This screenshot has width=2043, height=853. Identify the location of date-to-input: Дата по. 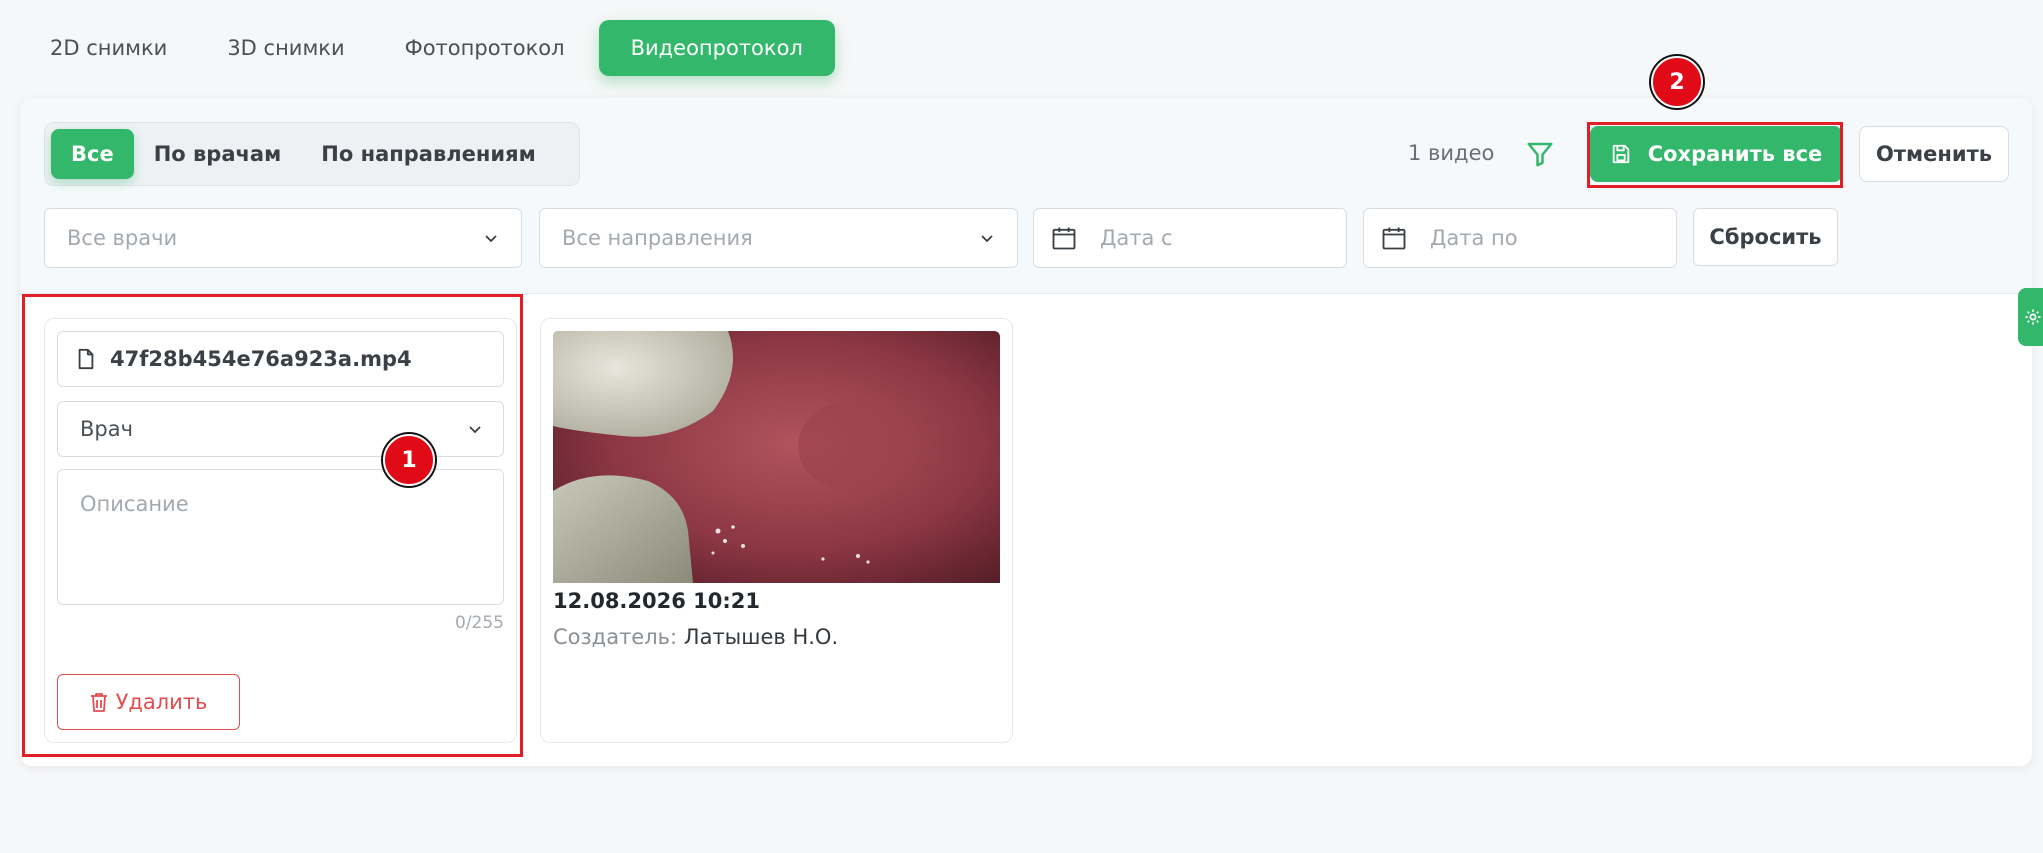
(1520, 238).